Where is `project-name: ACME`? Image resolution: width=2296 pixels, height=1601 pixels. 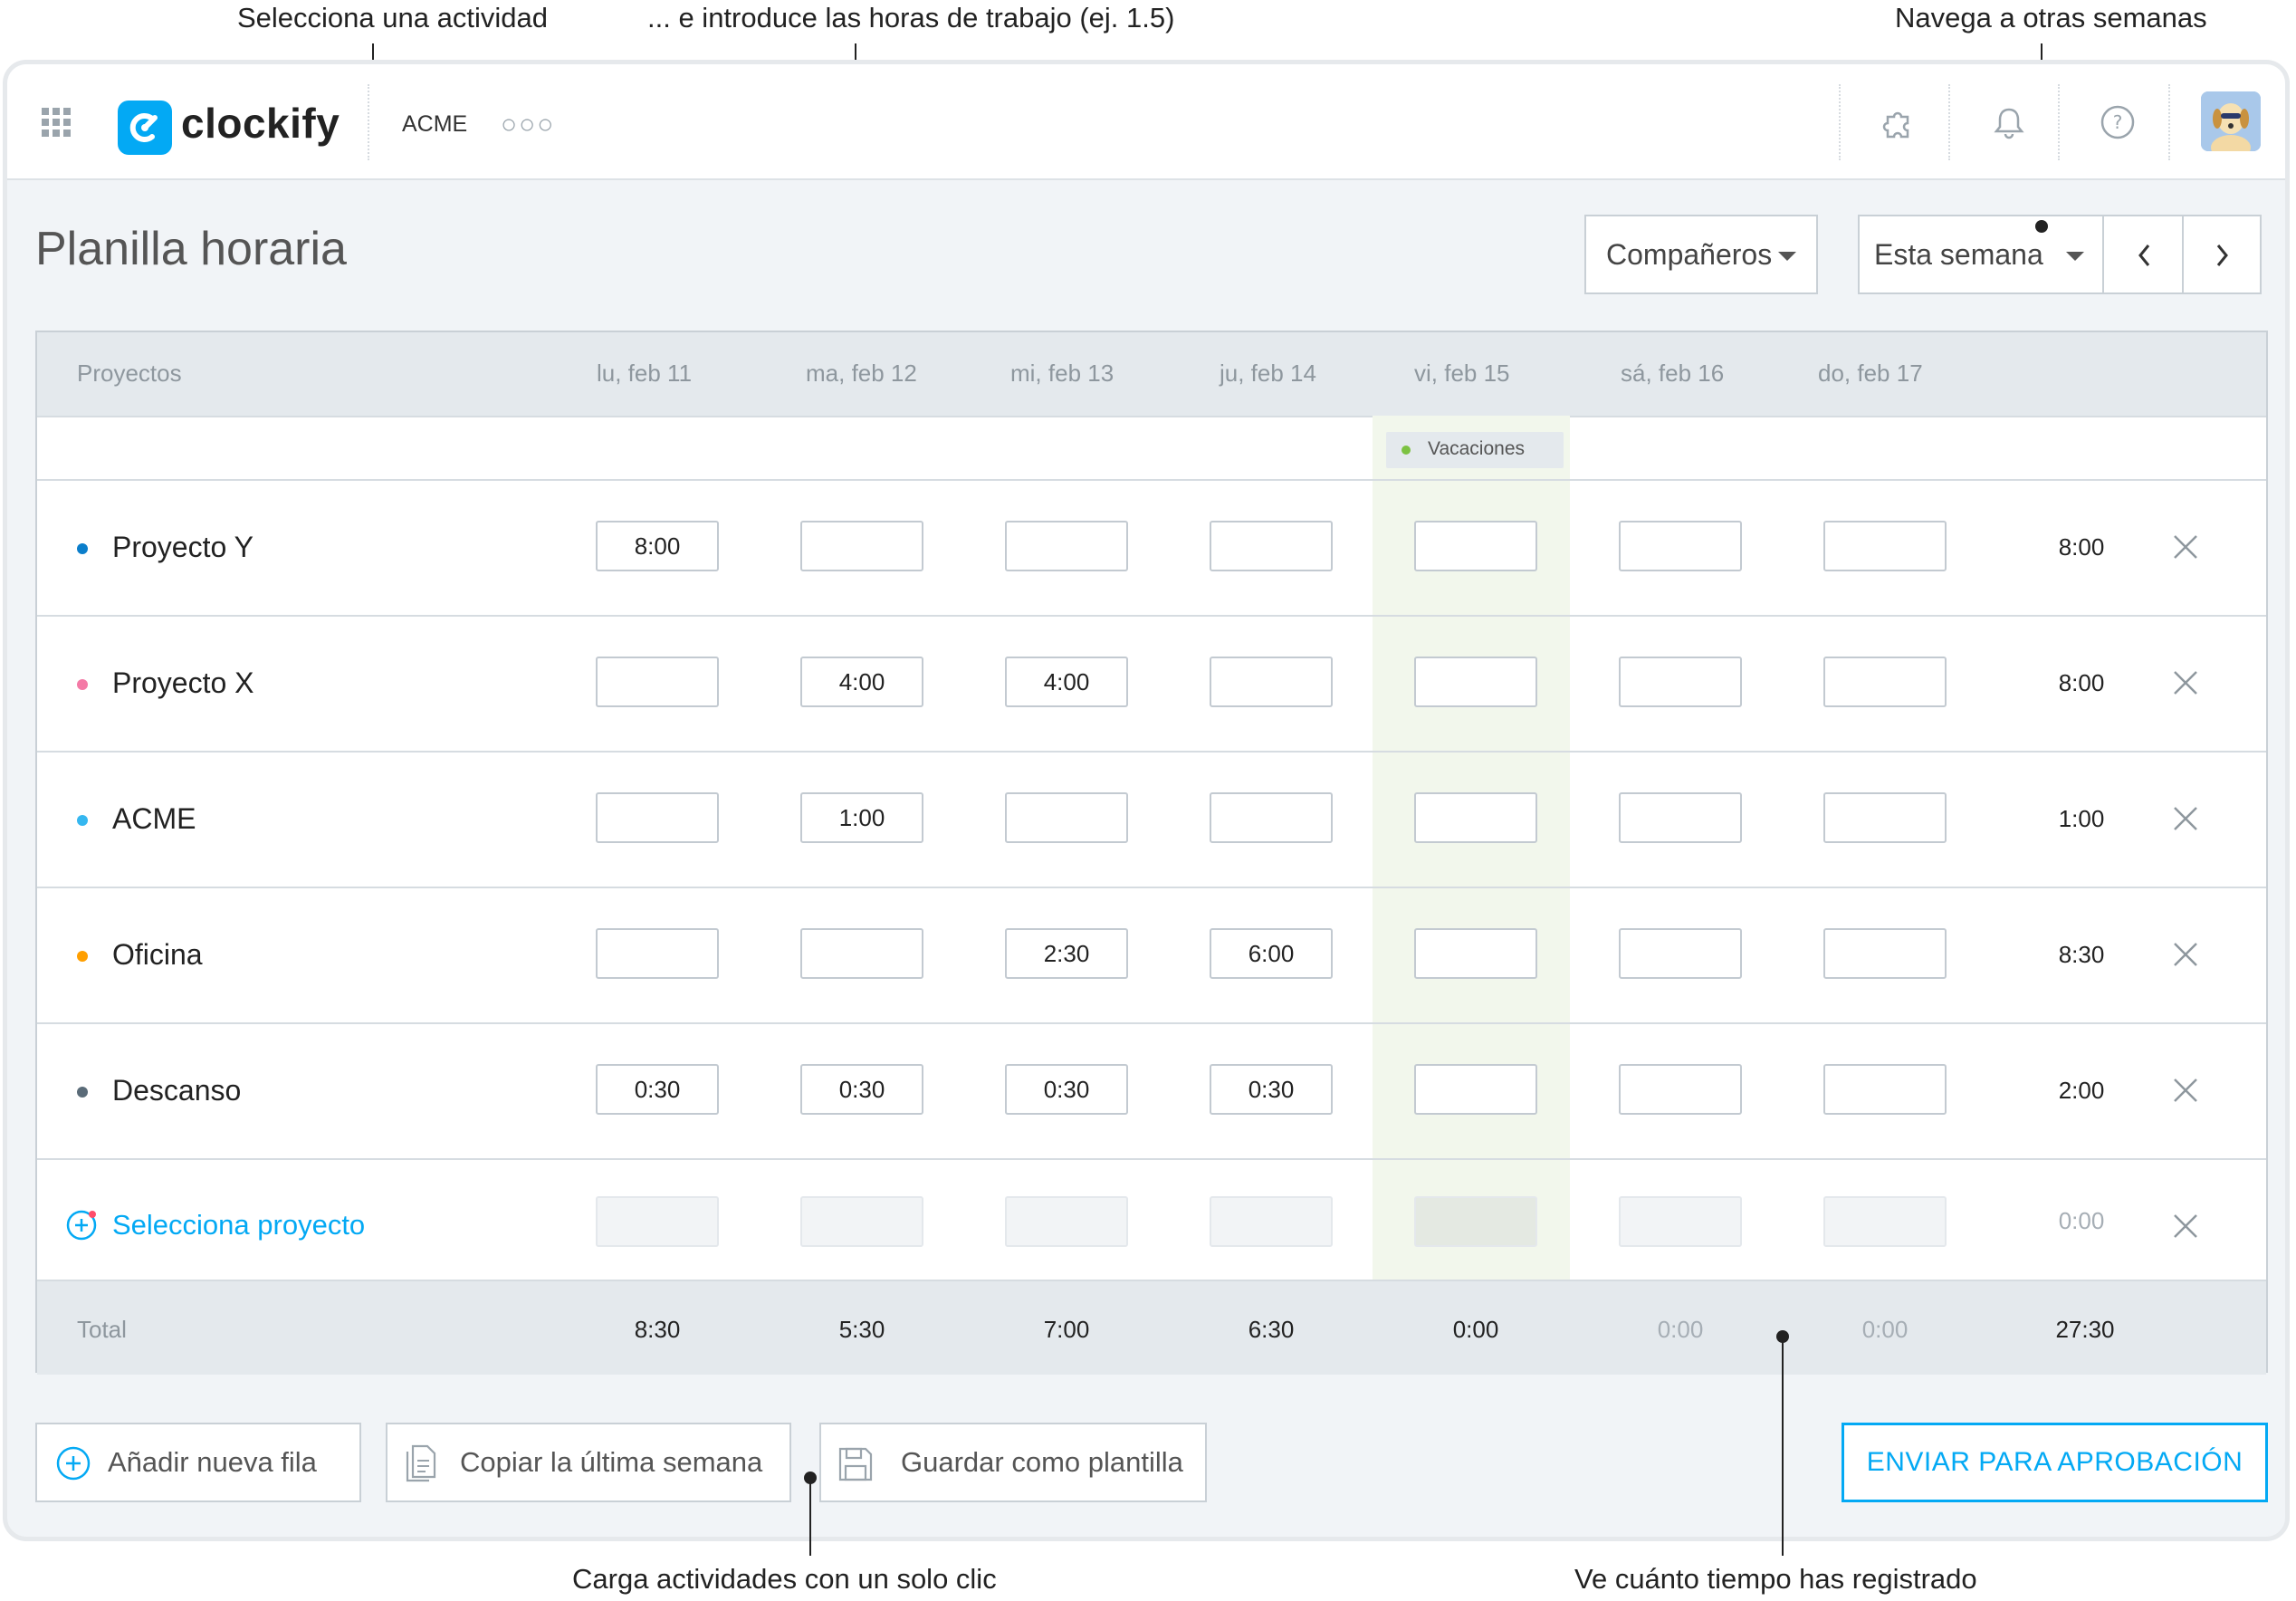
project-name: ACME is located at coordinates (154, 819).